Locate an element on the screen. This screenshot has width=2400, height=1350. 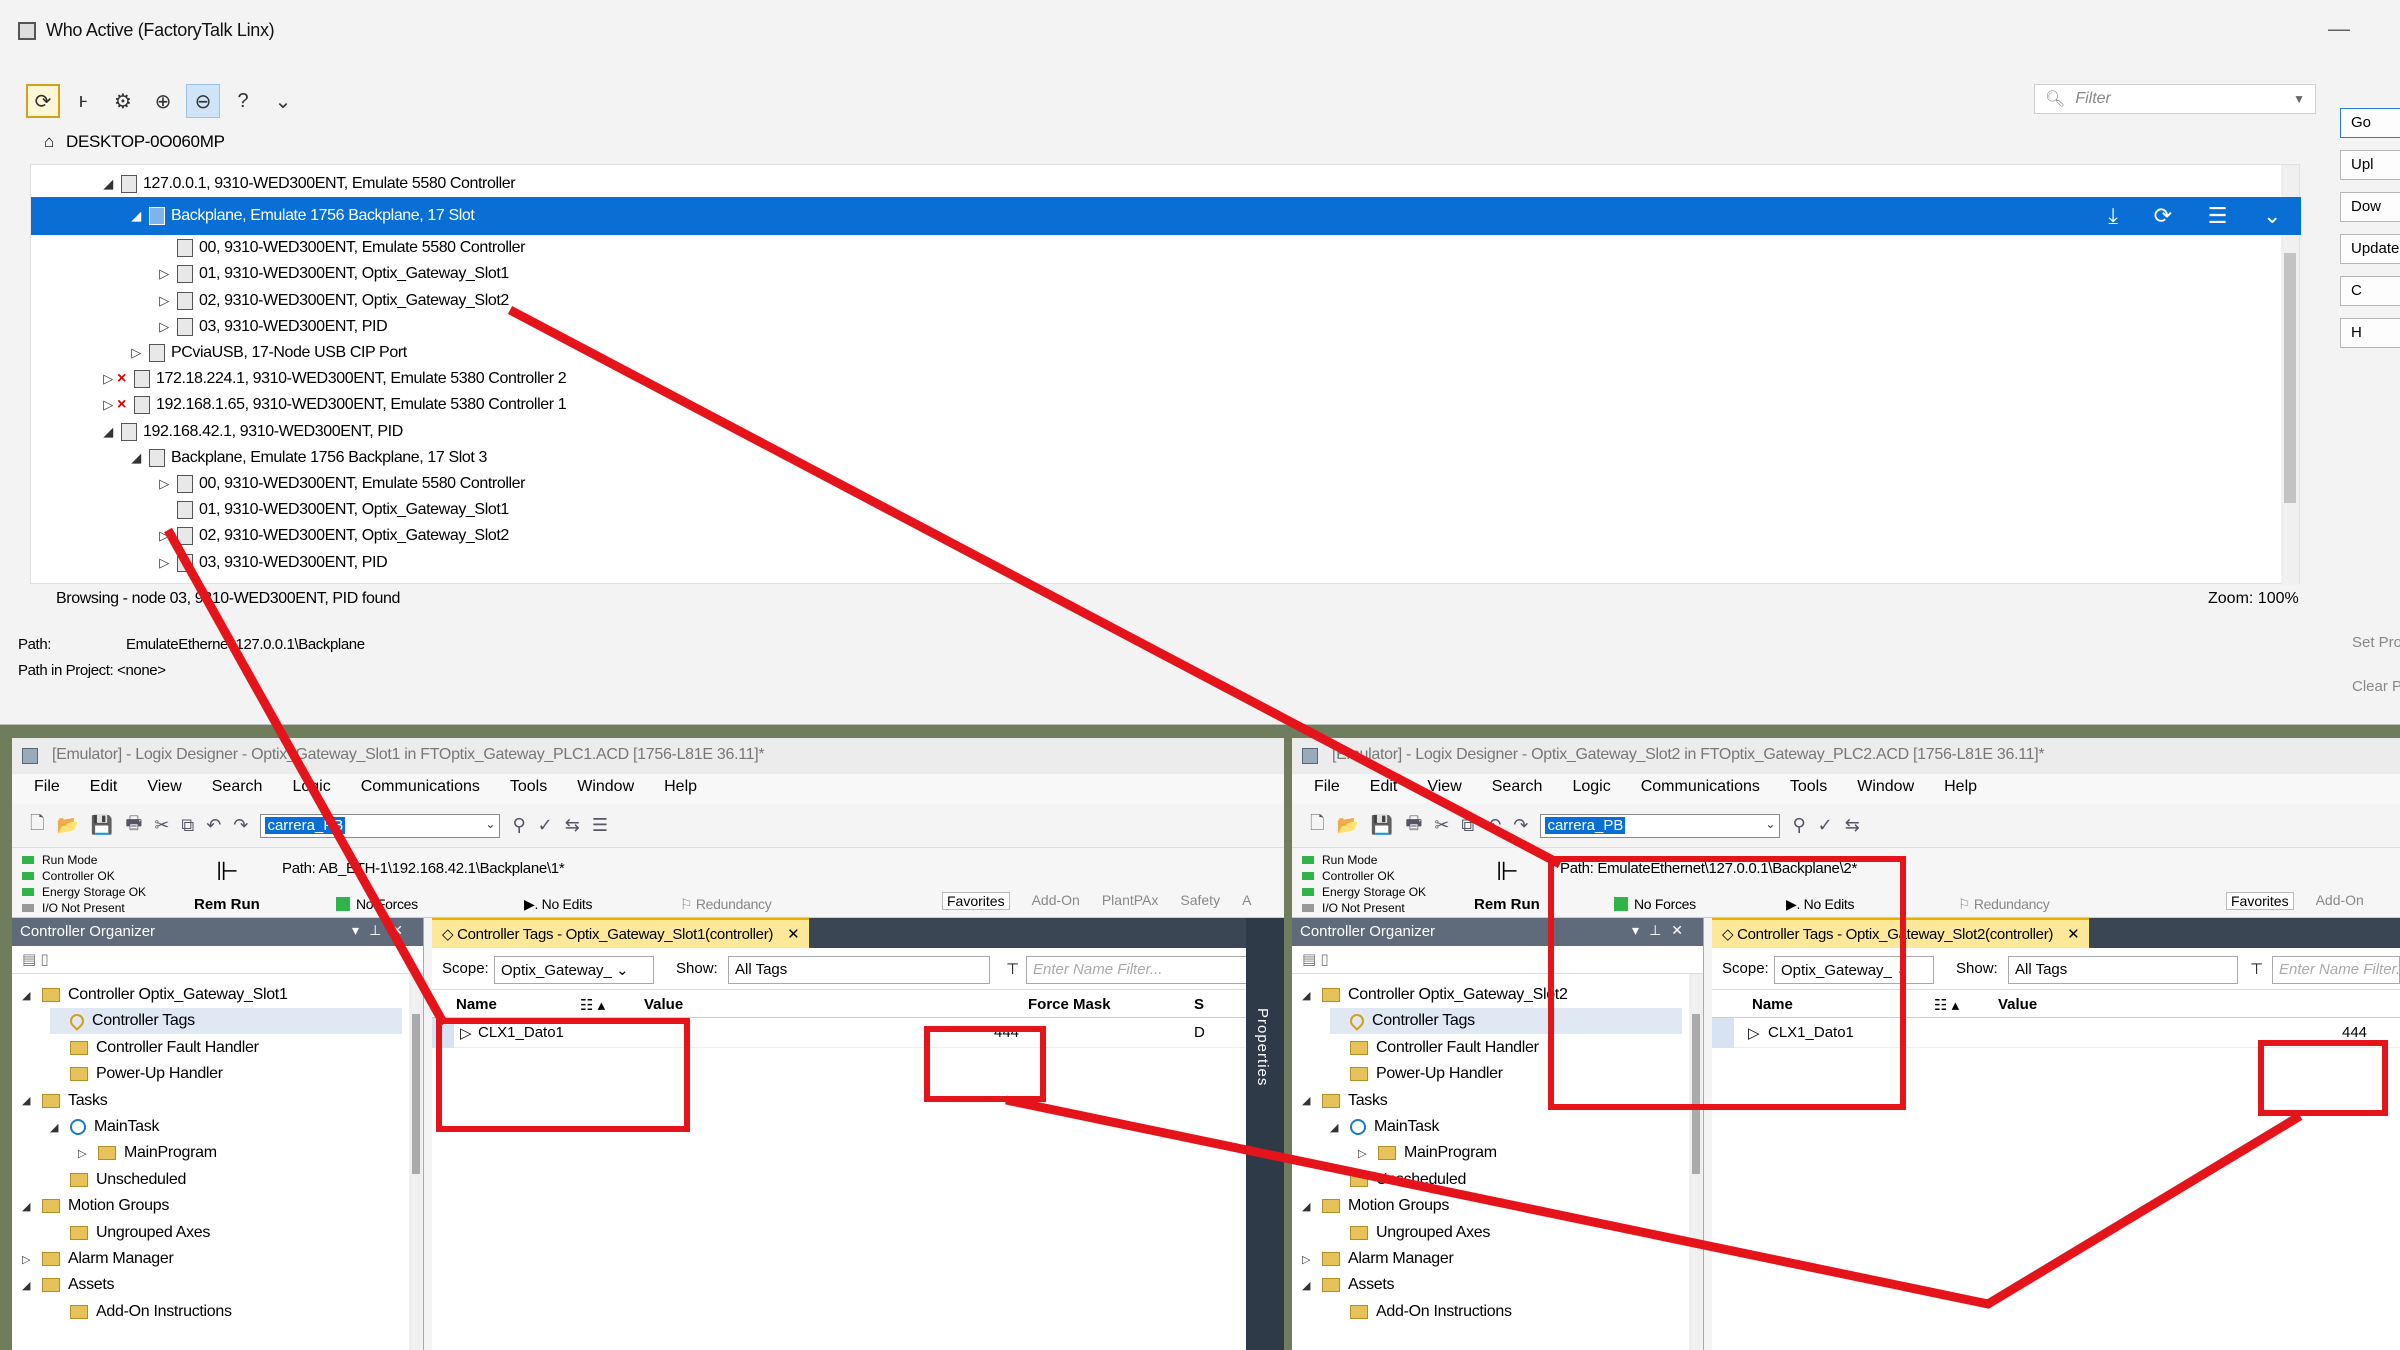
set-project-path-button: Set Pro is located at coordinates (2376, 642).